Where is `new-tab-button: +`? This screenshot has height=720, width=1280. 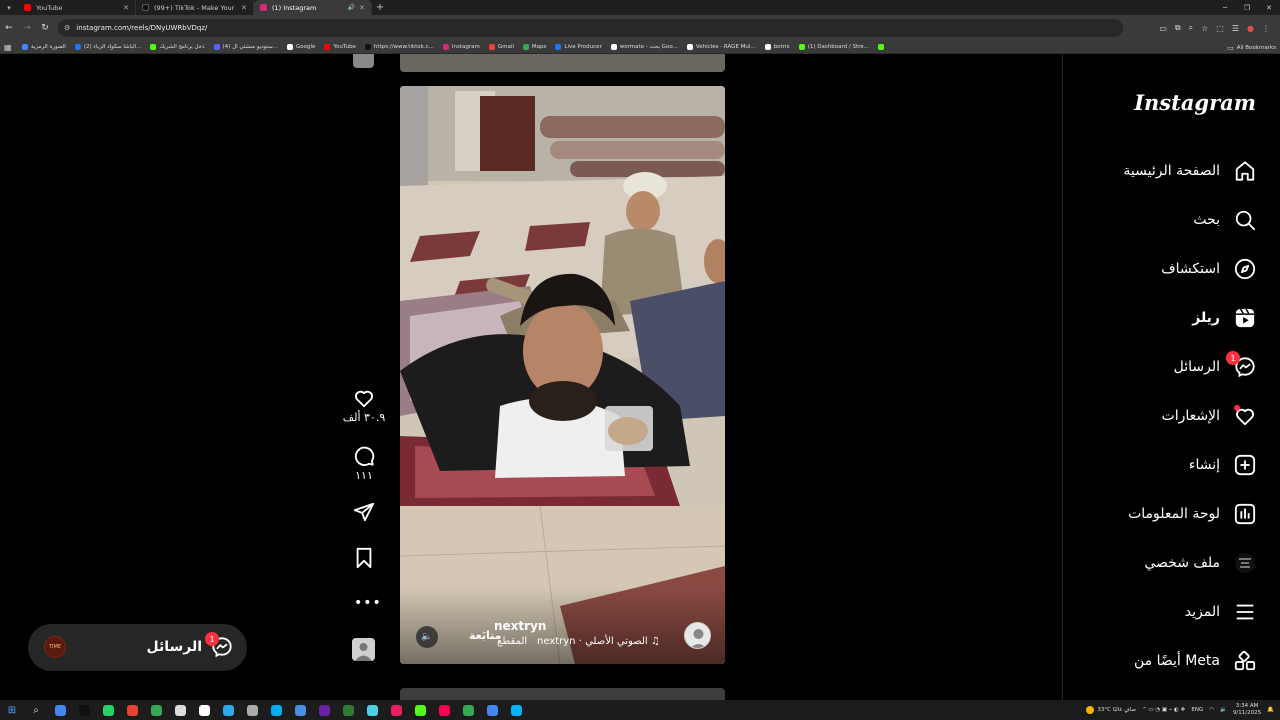 new-tab-button: + is located at coordinates (380, 7).